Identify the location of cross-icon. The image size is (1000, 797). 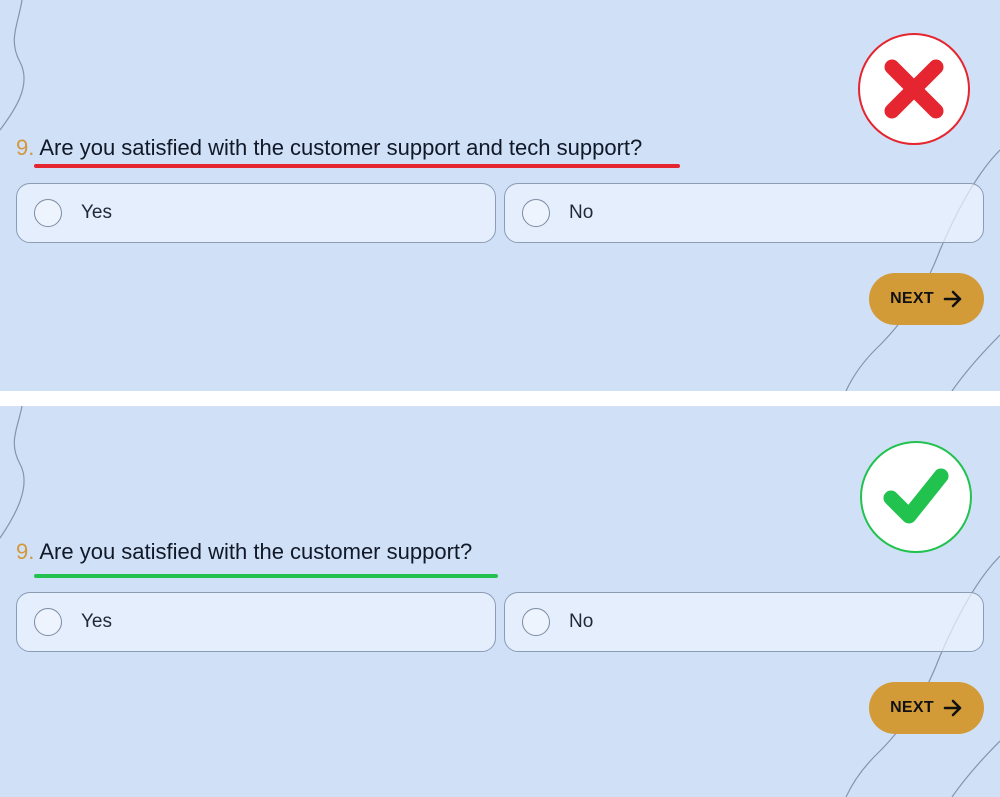
(914, 89).